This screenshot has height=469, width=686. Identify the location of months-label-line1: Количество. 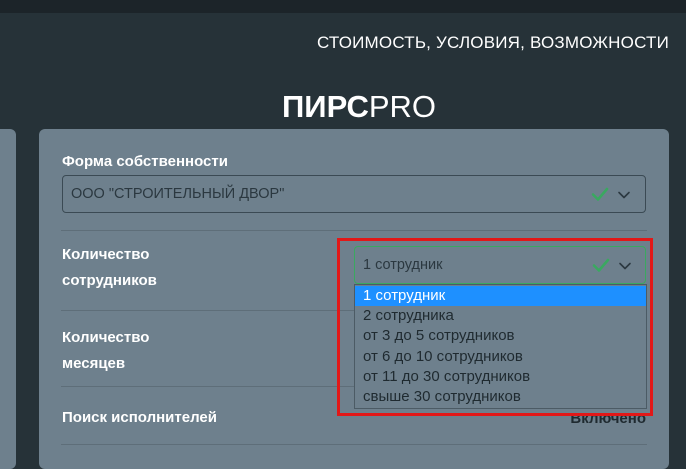
(106, 337).